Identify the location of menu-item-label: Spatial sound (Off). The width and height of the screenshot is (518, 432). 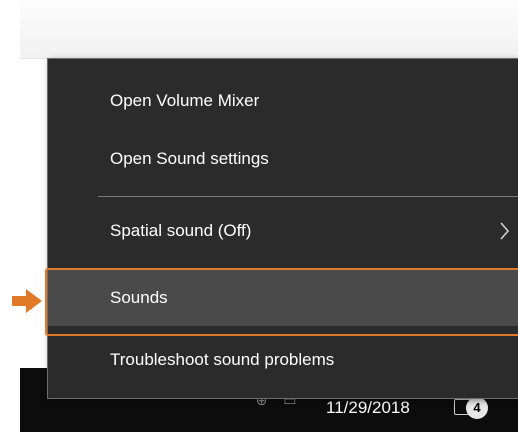
(181, 230).